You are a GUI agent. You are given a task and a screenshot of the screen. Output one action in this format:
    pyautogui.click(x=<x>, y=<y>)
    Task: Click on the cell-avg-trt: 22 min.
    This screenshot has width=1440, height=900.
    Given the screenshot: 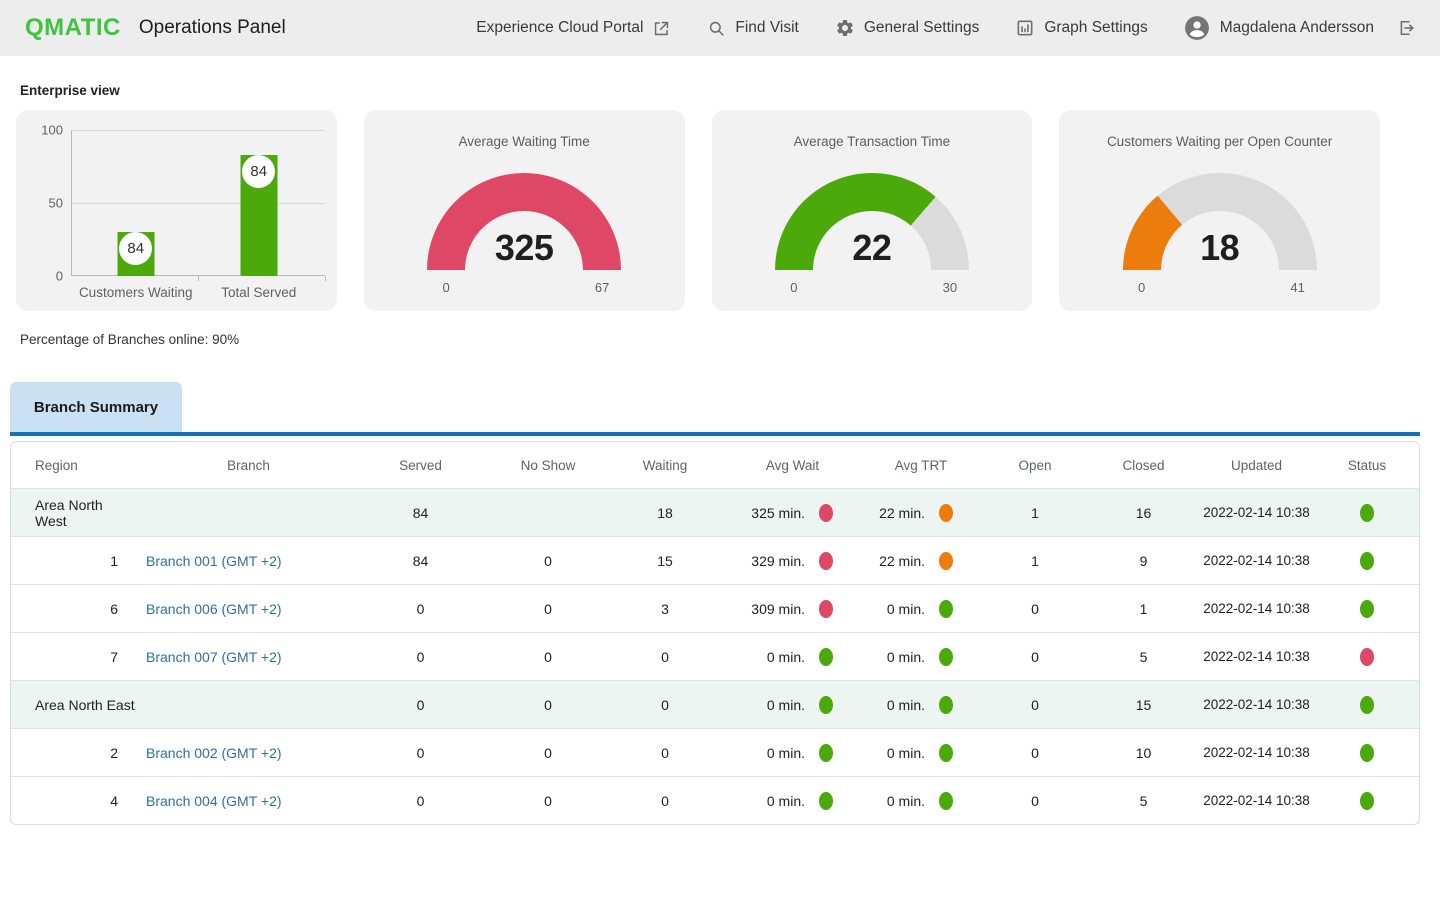 What is the action you would take?
    pyautogui.click(x=921, y=560)
    